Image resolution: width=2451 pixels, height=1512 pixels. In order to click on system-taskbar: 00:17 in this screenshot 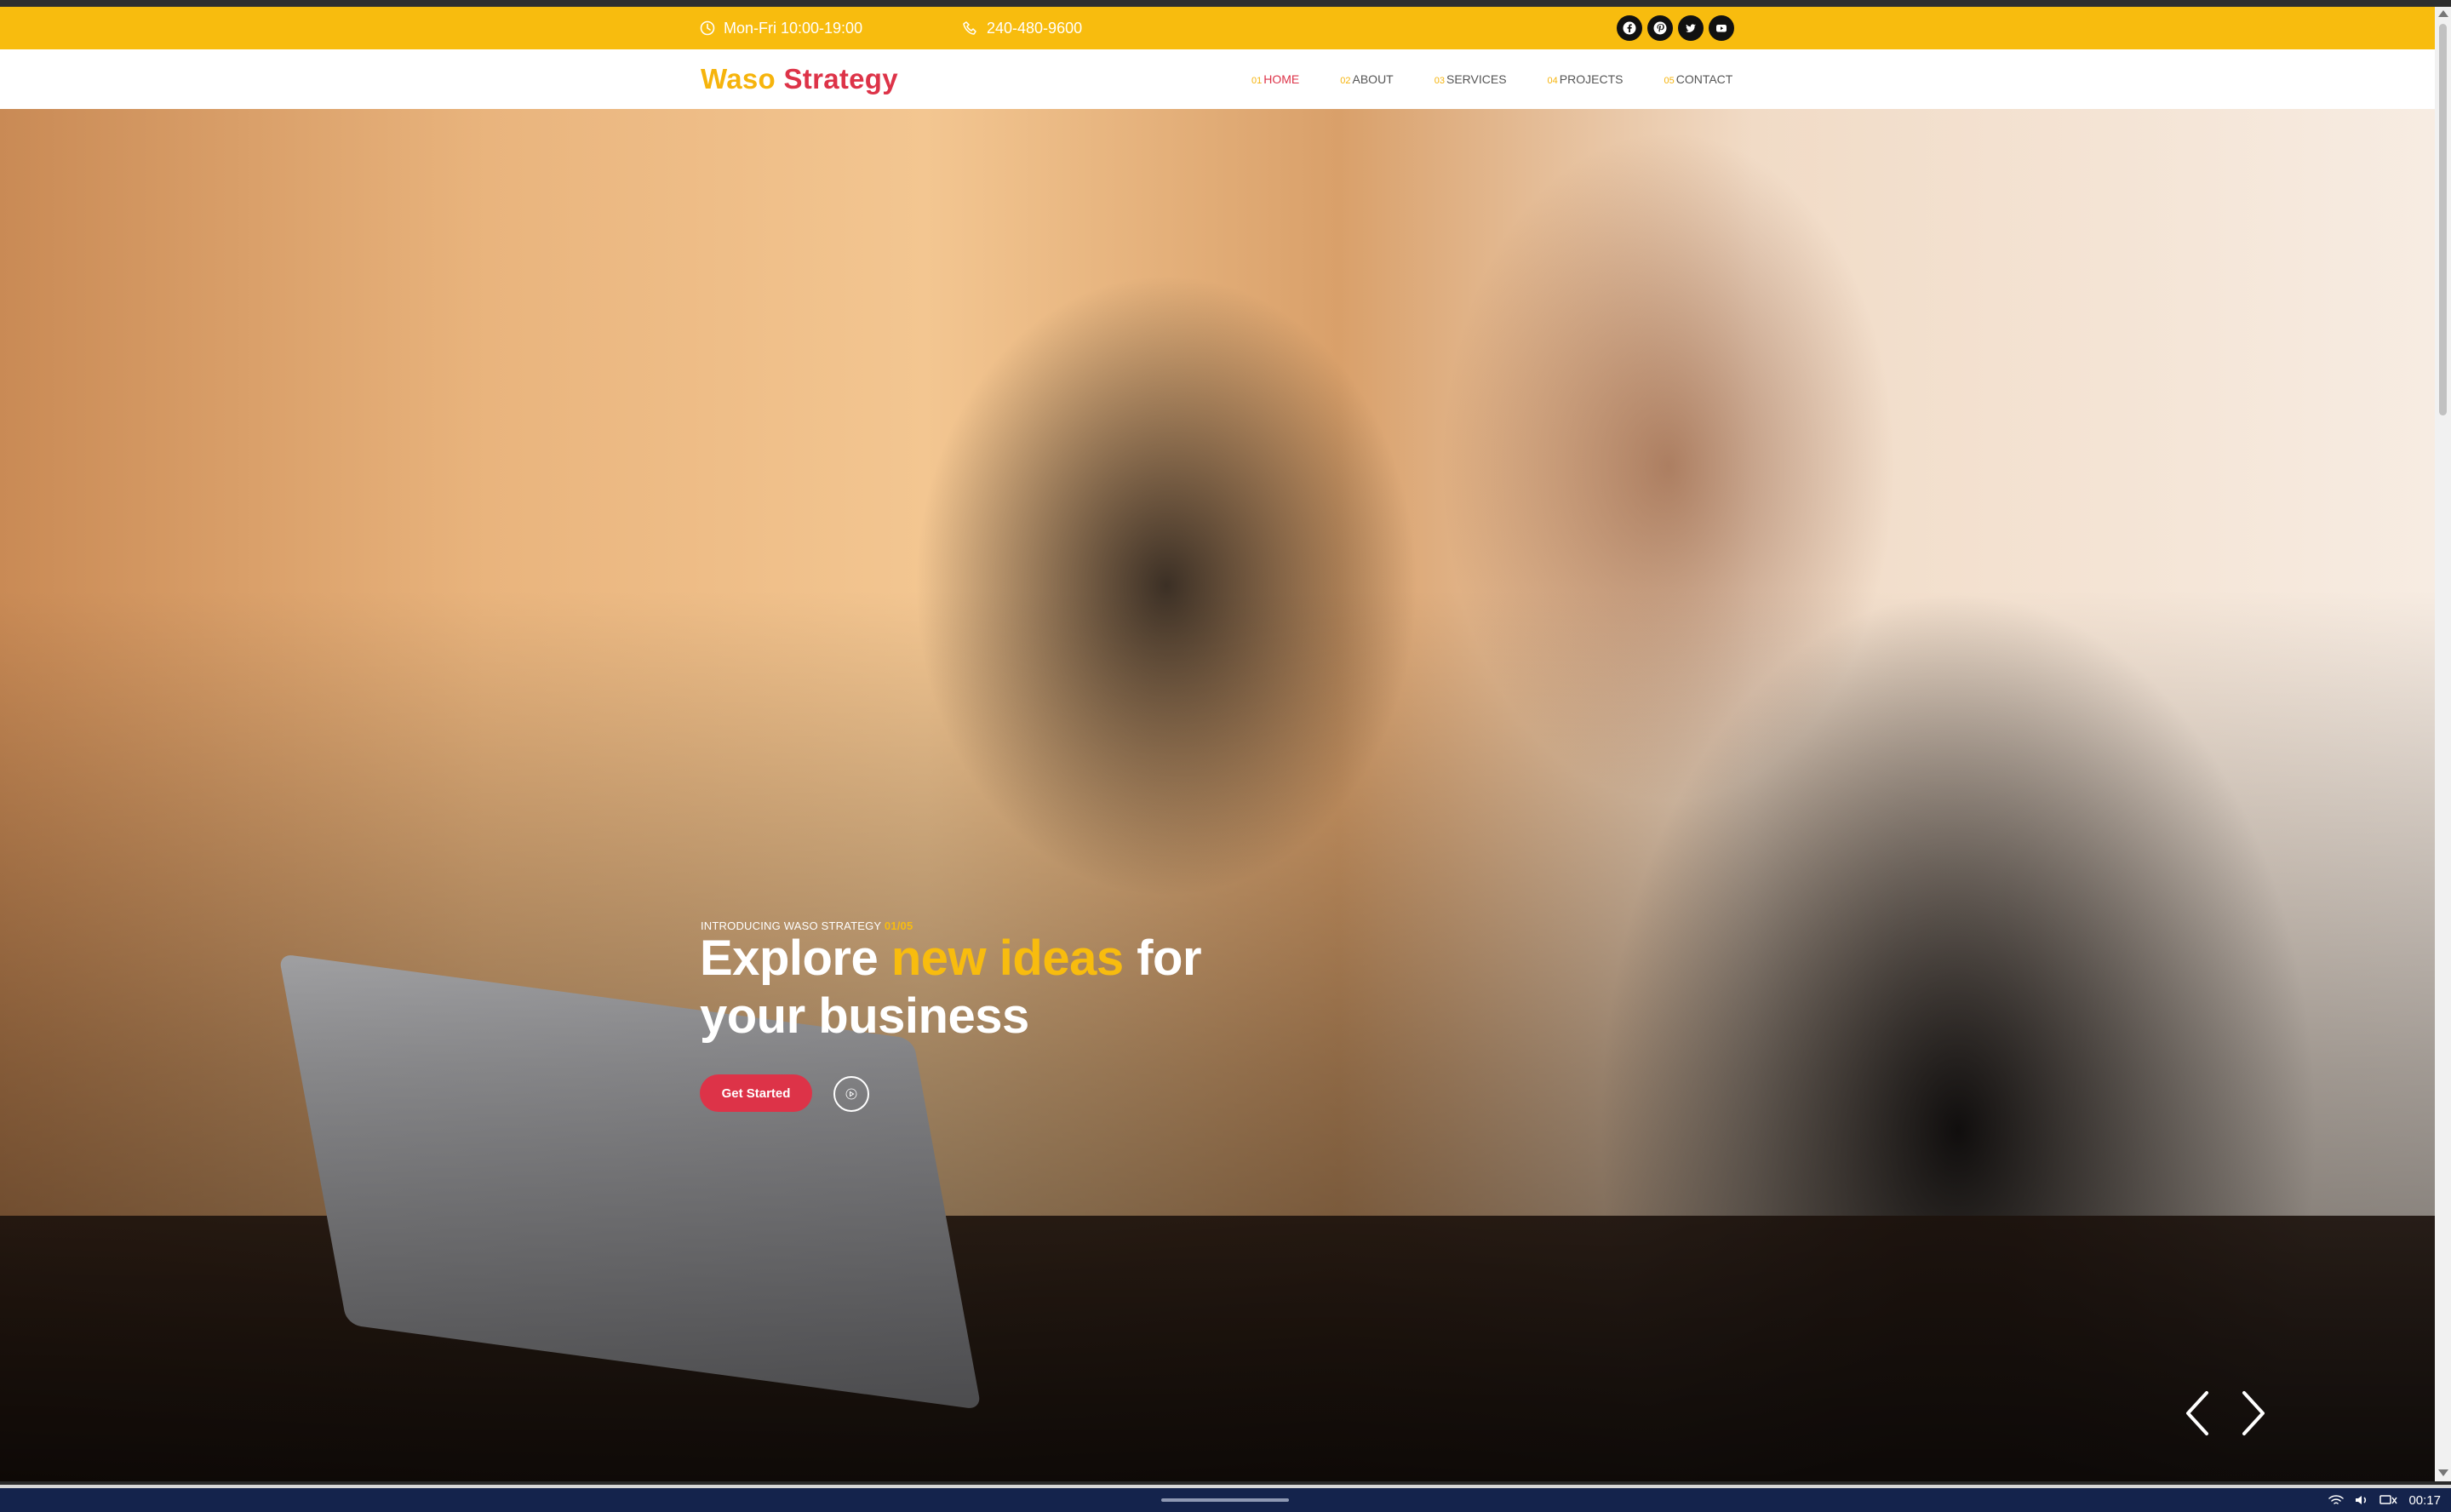, I will do `click(1225, 1498)`.